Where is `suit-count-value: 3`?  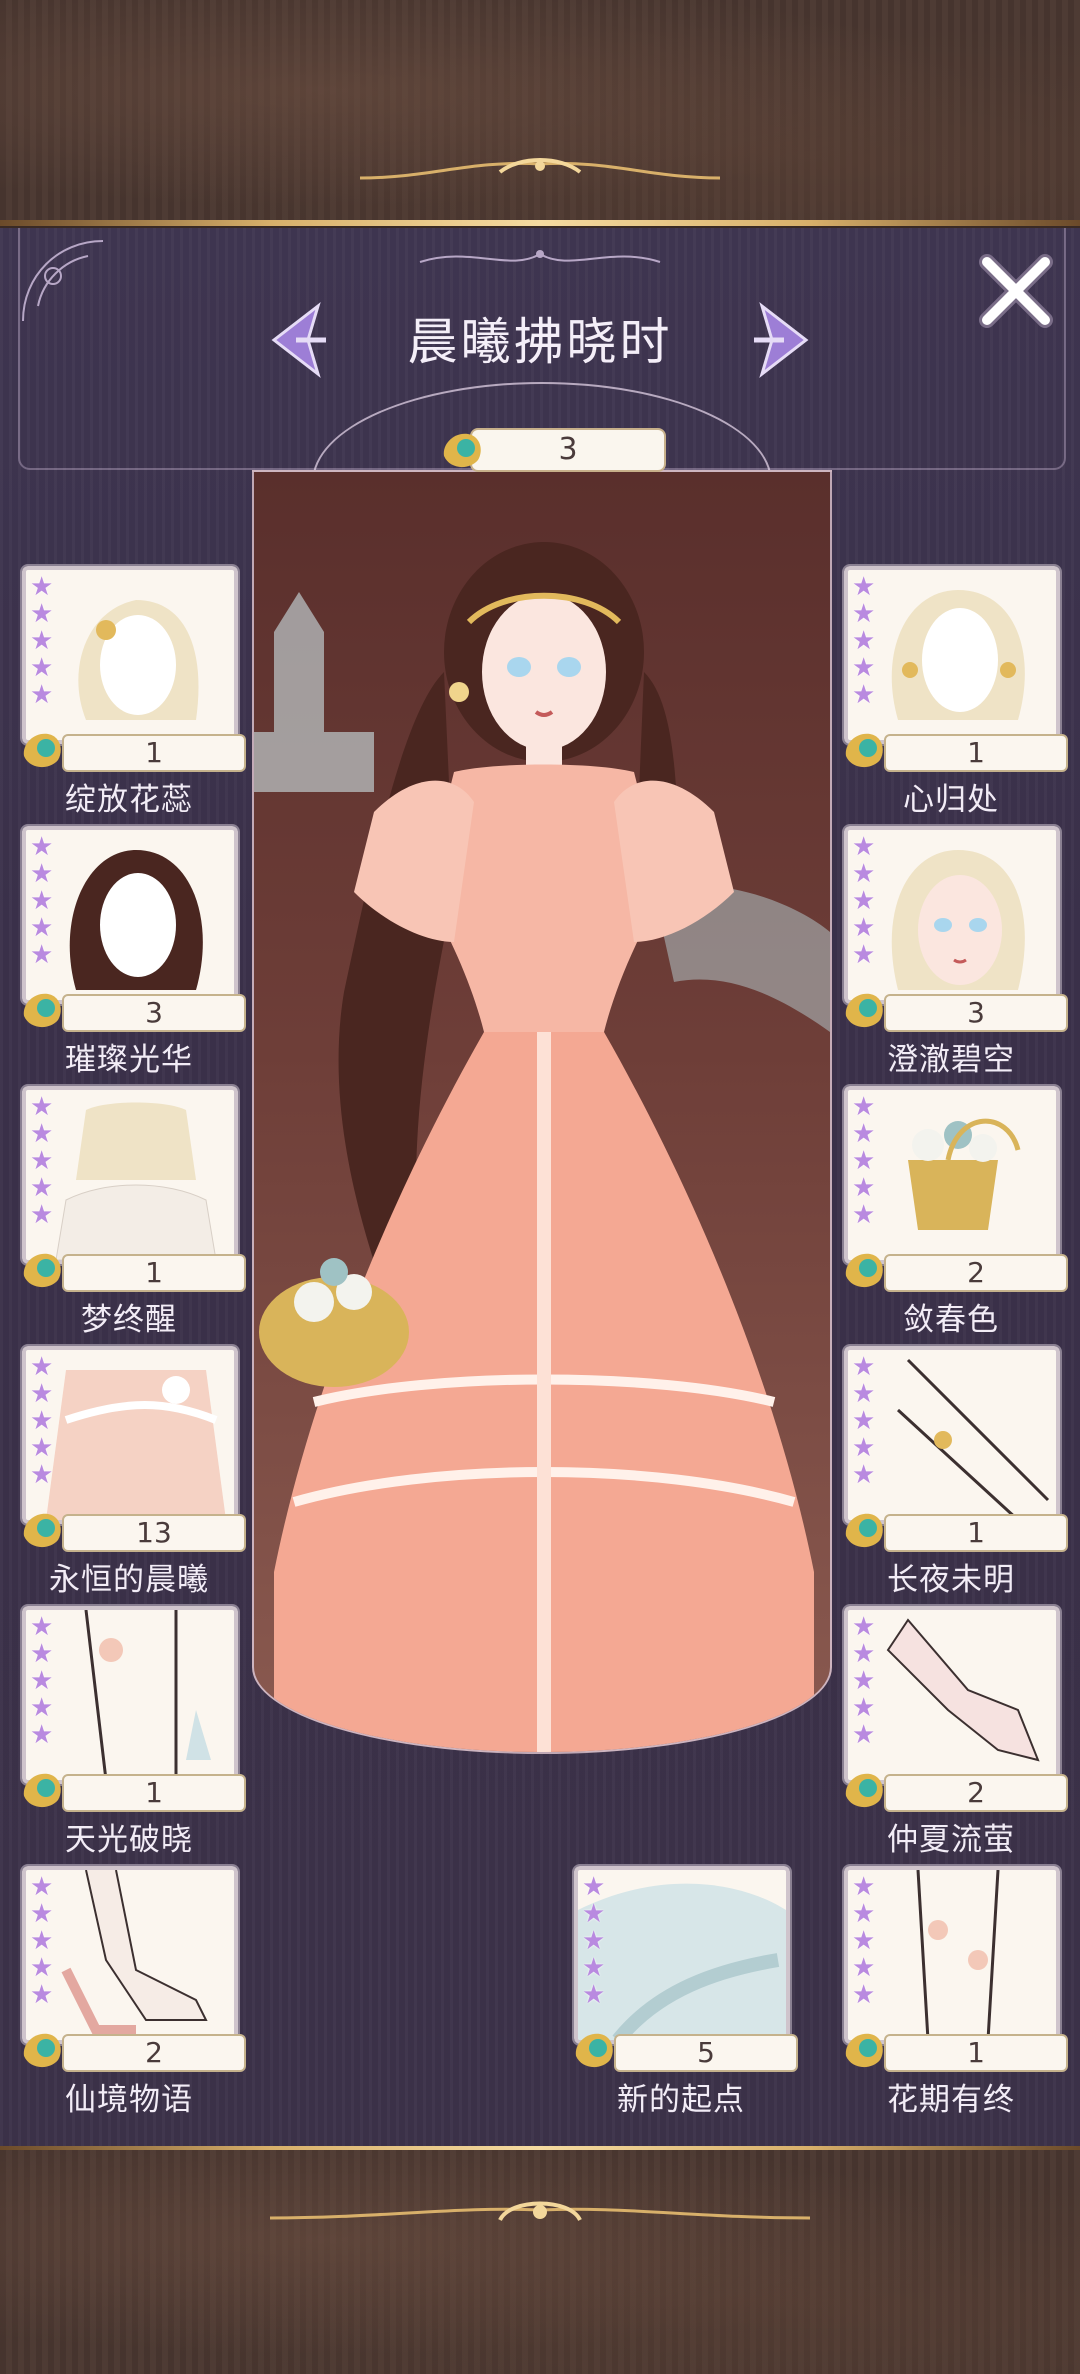
suit-count-value: 3 is located at coordinates (568, 449).